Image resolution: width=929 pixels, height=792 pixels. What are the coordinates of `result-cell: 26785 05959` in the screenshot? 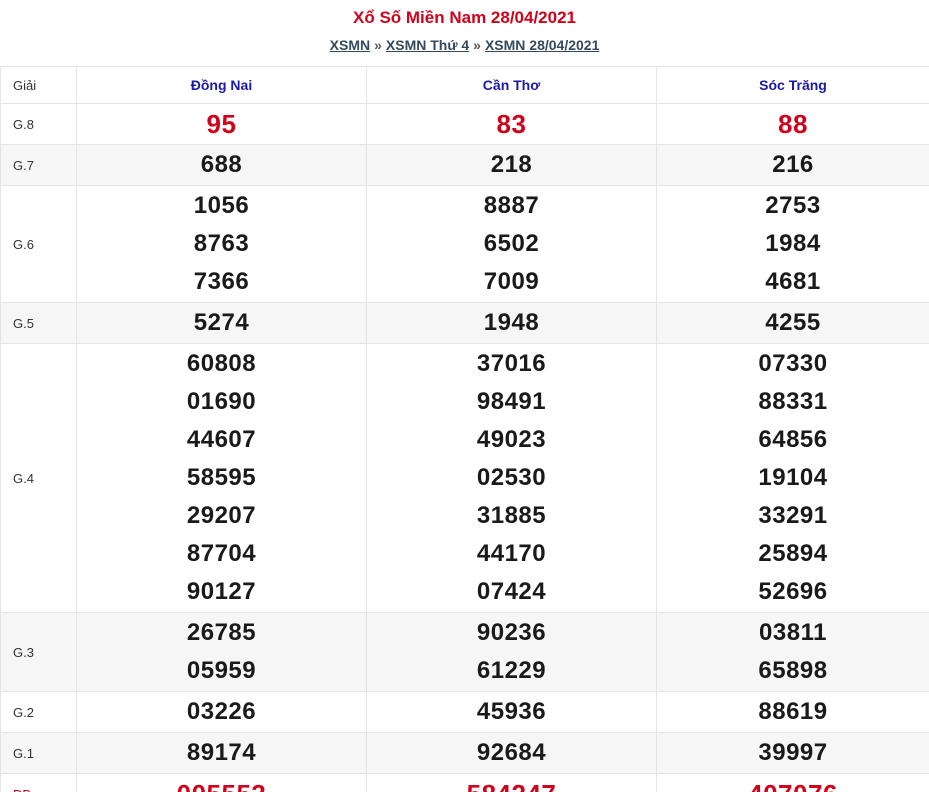 It's located at (221, 652).